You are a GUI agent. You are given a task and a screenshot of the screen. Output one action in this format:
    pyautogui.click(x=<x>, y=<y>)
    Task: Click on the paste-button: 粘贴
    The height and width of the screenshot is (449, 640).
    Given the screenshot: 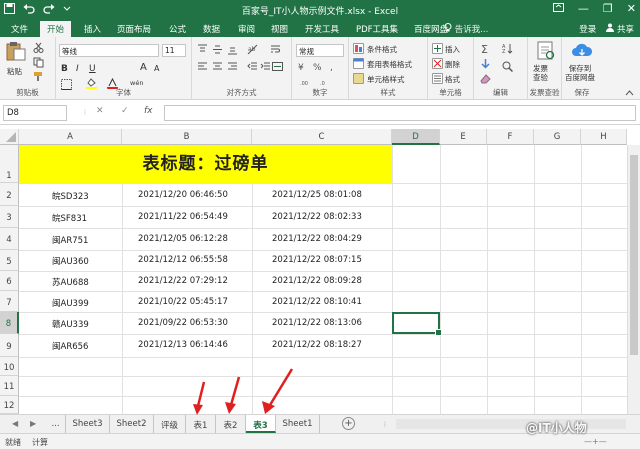 What is the action you would take?
    pyautogui.click(x=16, y=61)
    